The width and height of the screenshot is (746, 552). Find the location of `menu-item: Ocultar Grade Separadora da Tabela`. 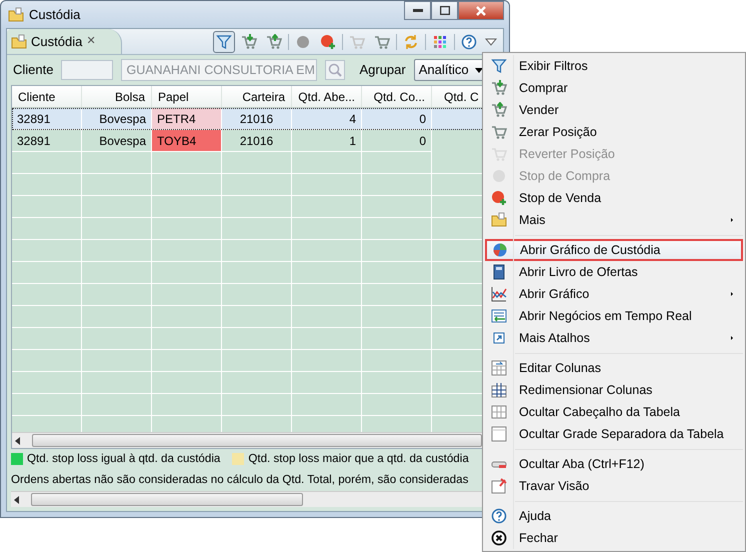

menu-item: Ocultar Grade Separadora da Tabela is located at coordinates (614, 434).